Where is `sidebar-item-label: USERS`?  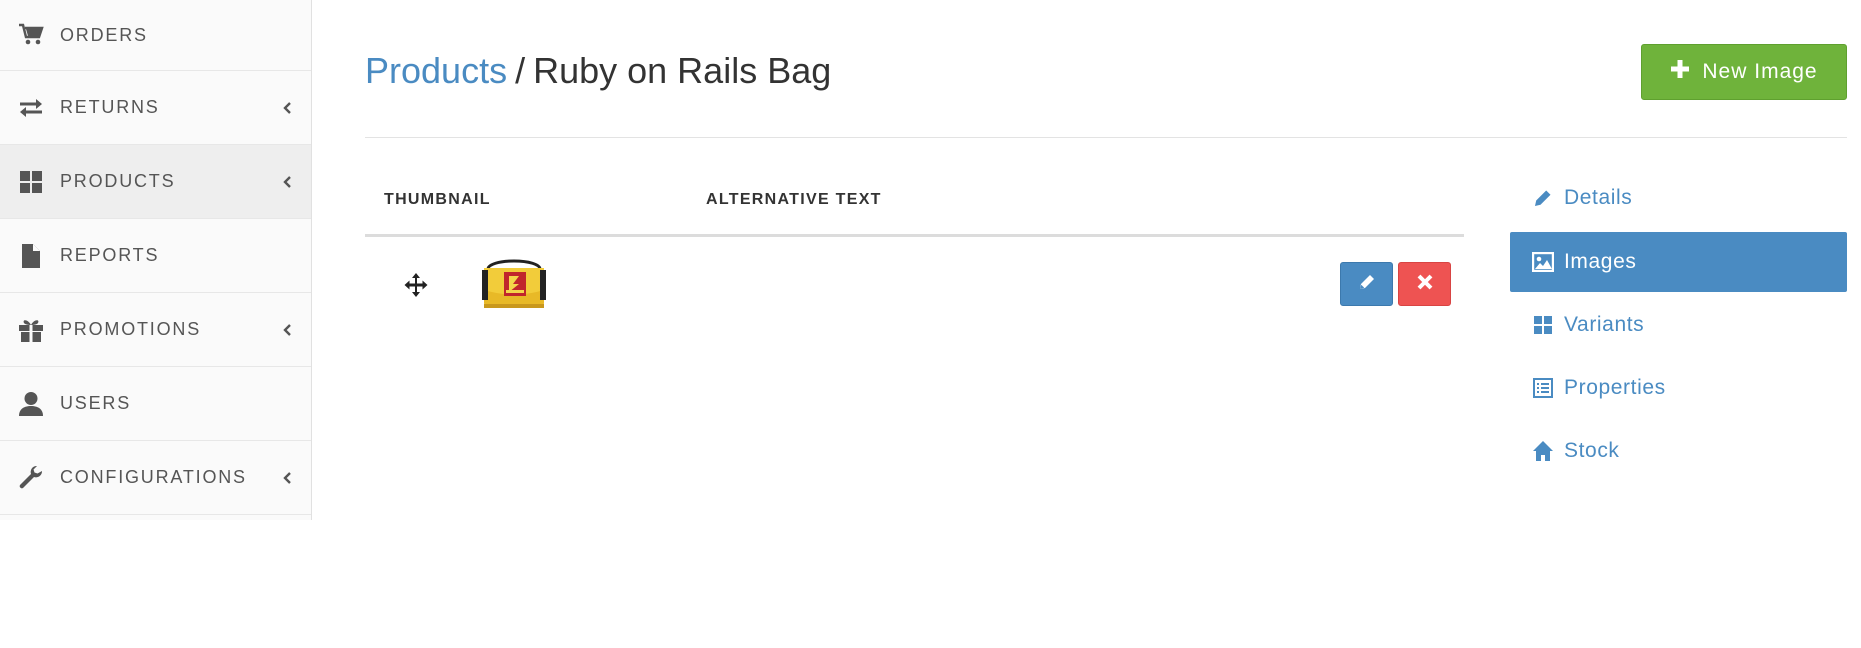 sidebar-item-label: USERS is located at coordinates (96, 403).